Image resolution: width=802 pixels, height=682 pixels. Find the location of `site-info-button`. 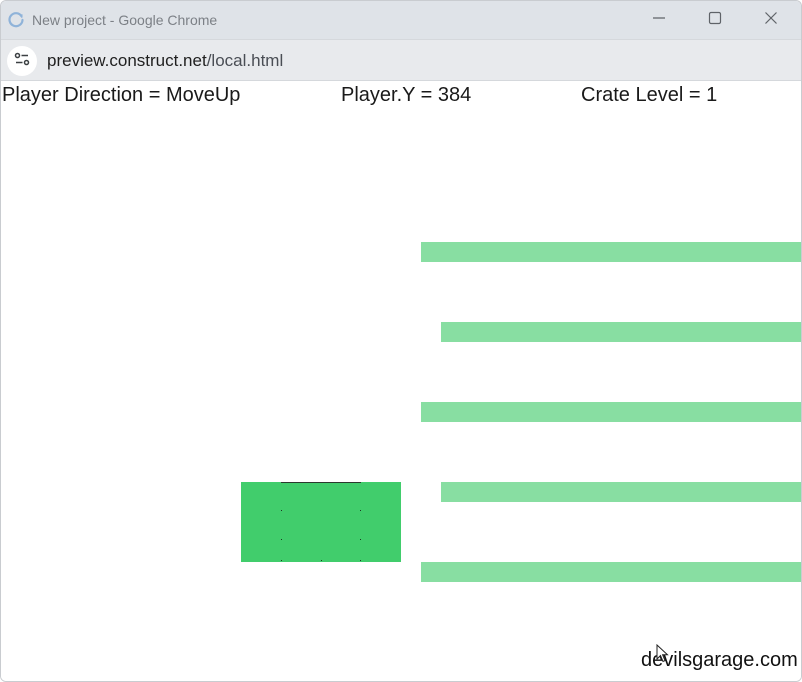

site-info-button is located at coordinates (22, 61).